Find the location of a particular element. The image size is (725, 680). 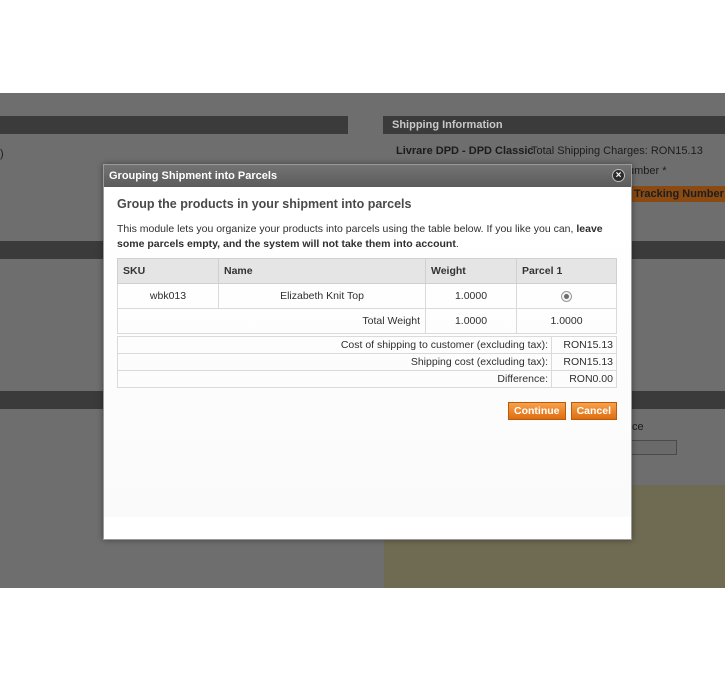

close-icon: × is located at coordinates (618, 175).